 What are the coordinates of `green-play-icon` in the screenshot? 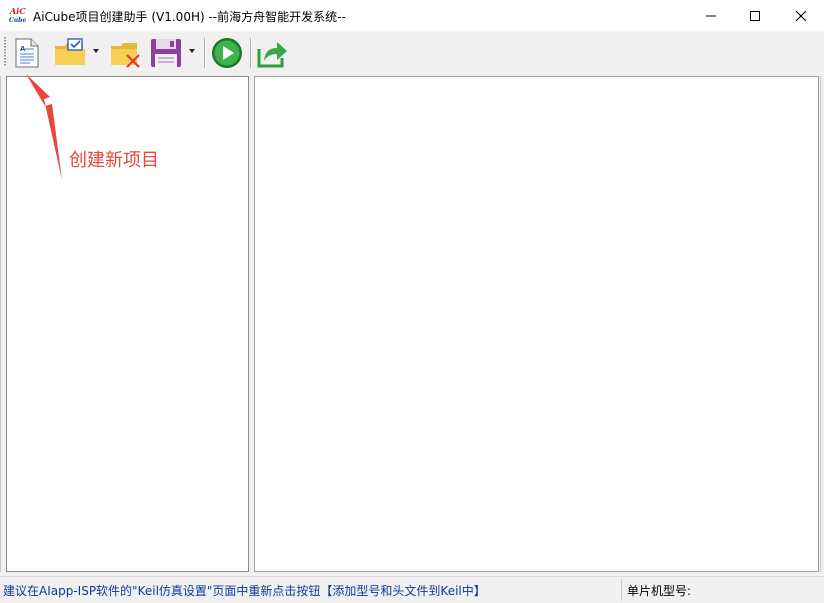 It's located at (227, 53).